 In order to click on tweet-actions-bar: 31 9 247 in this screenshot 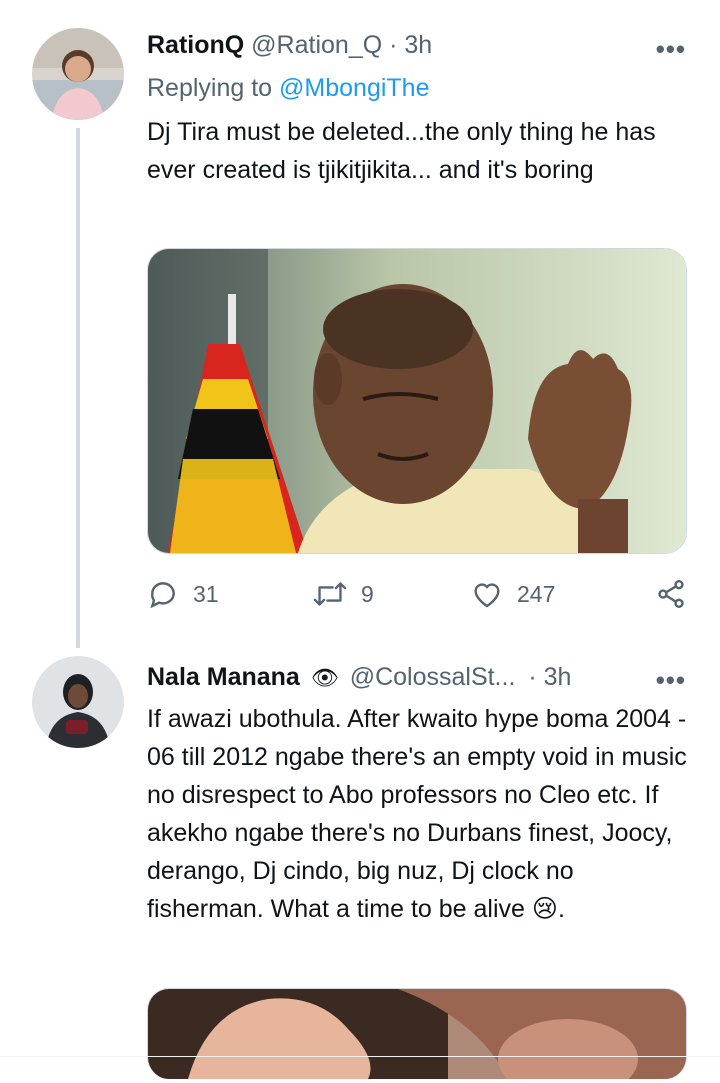, I will do `click(419, 598)`.